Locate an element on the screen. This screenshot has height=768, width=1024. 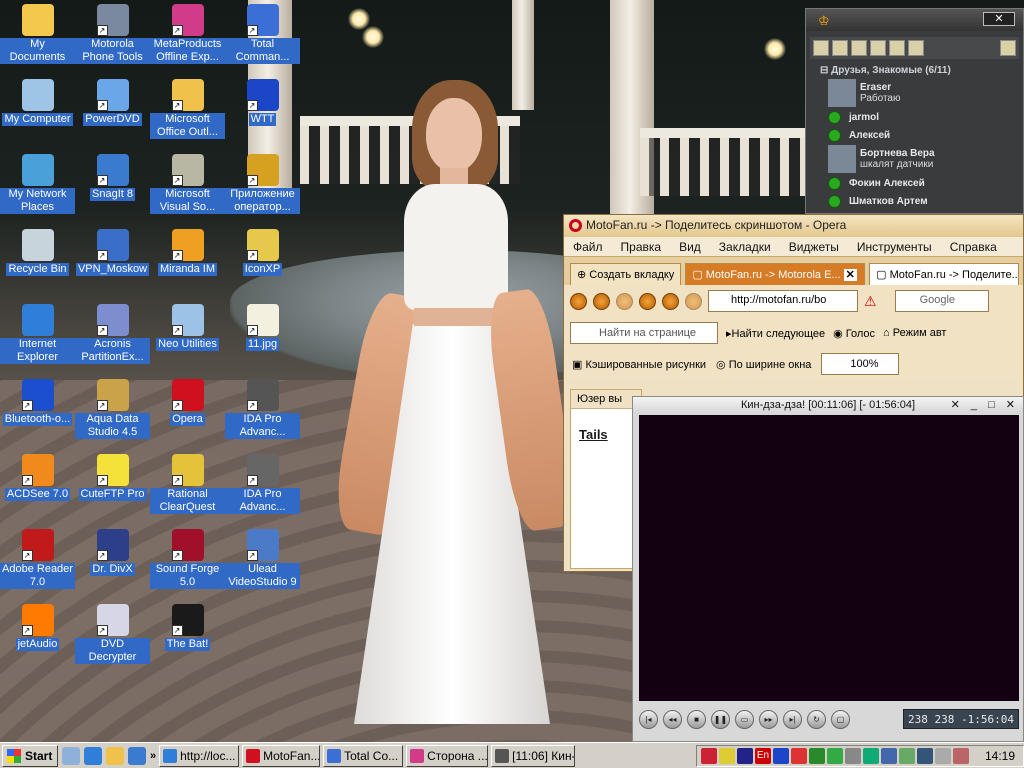
menu-widgets: Виджеты is located at coordinates (814, 246).